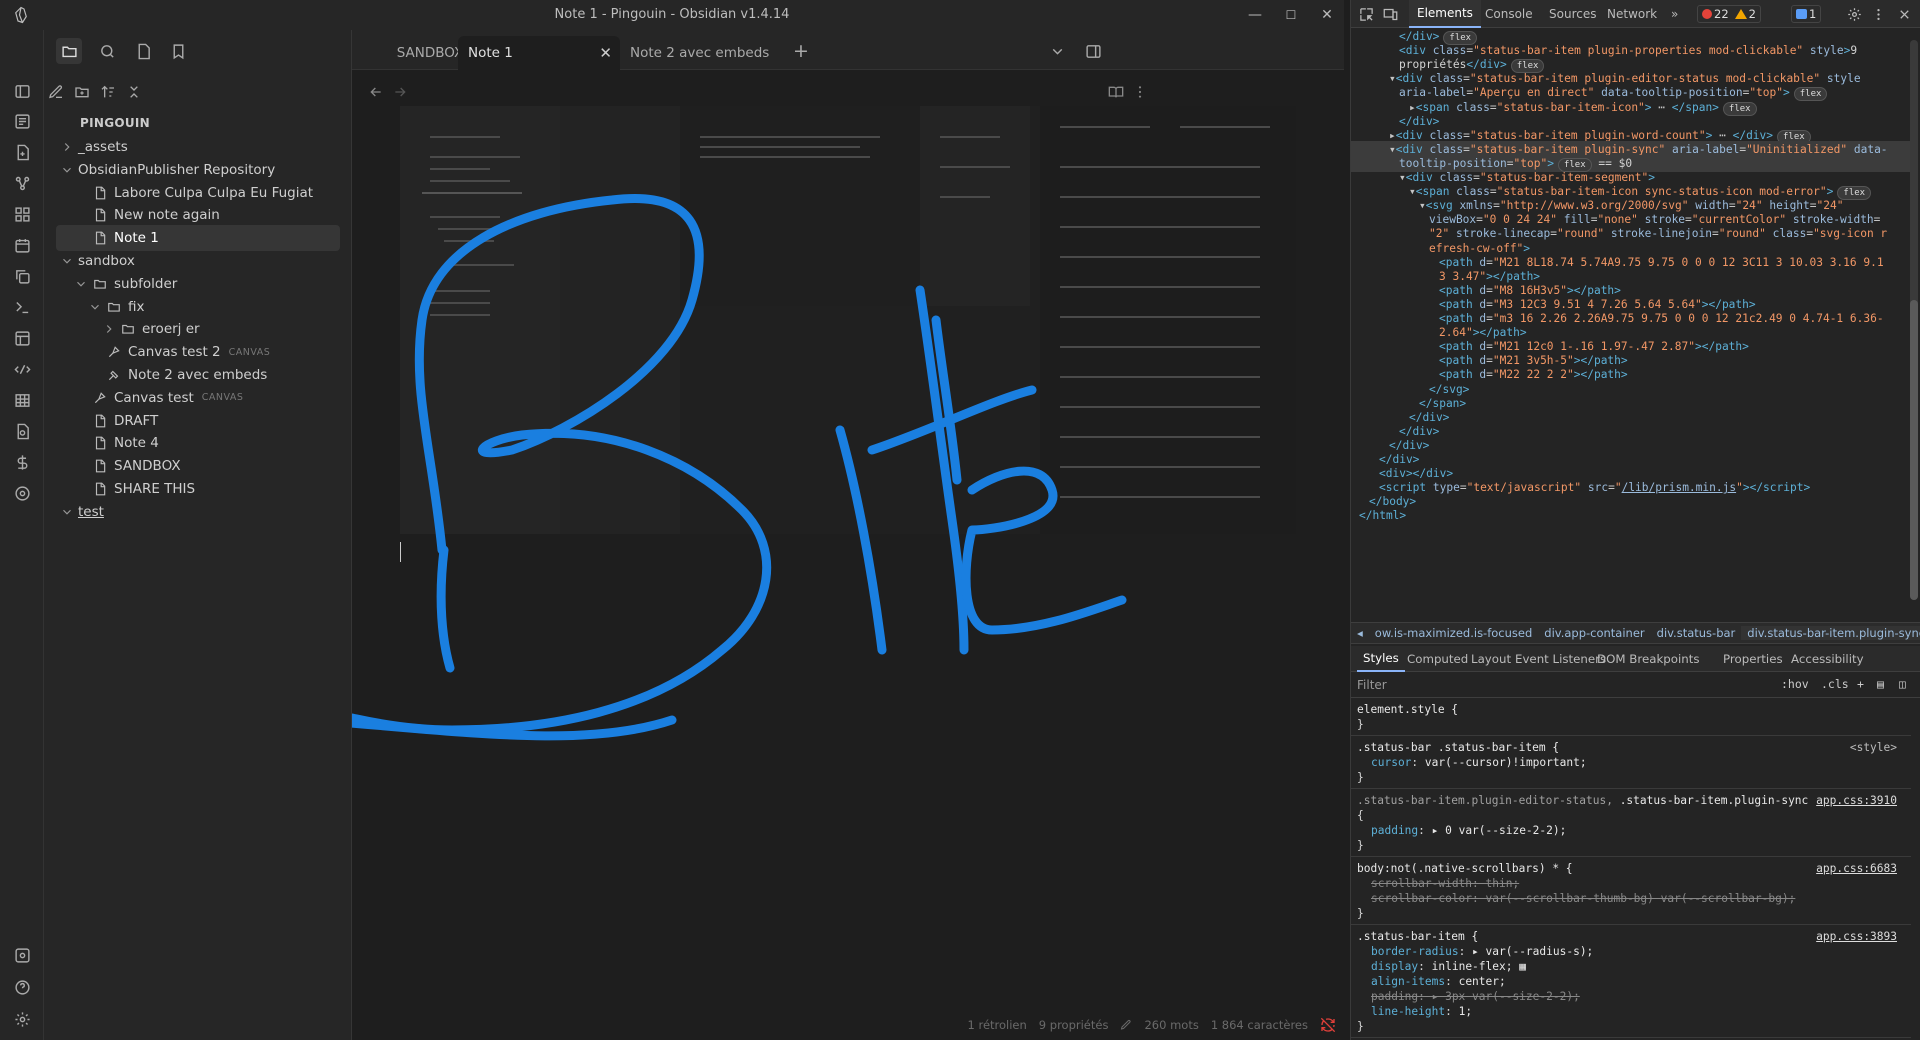  Describe the element at coordinates (1291, 15) in the screenshot. I see `maximize-button: ☐` at that location.